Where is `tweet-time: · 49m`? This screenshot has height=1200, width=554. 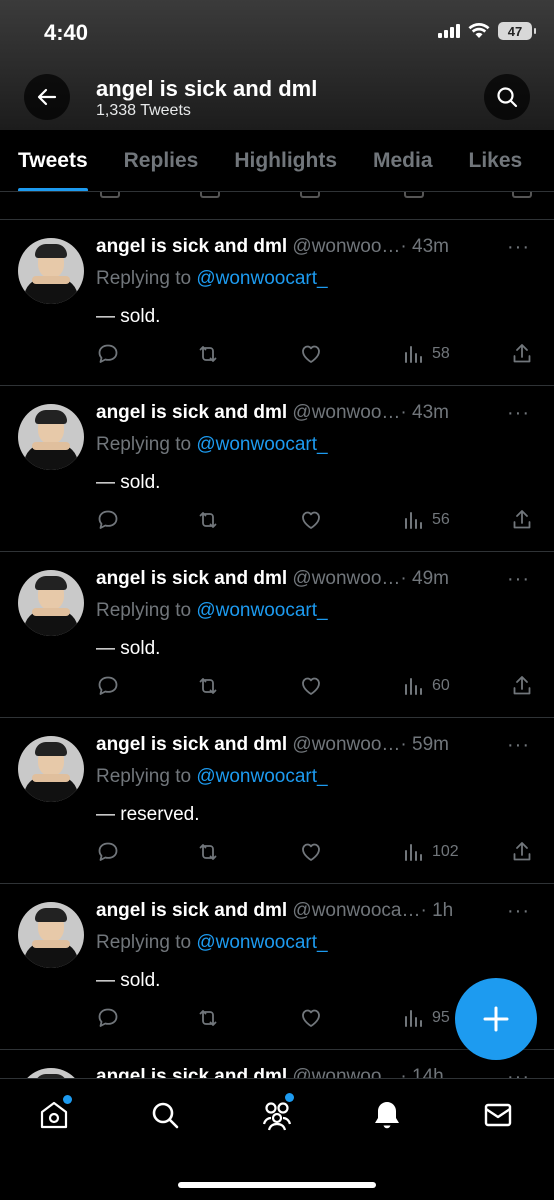
tweet-time: · 49m is located at coordinates (424, 578).